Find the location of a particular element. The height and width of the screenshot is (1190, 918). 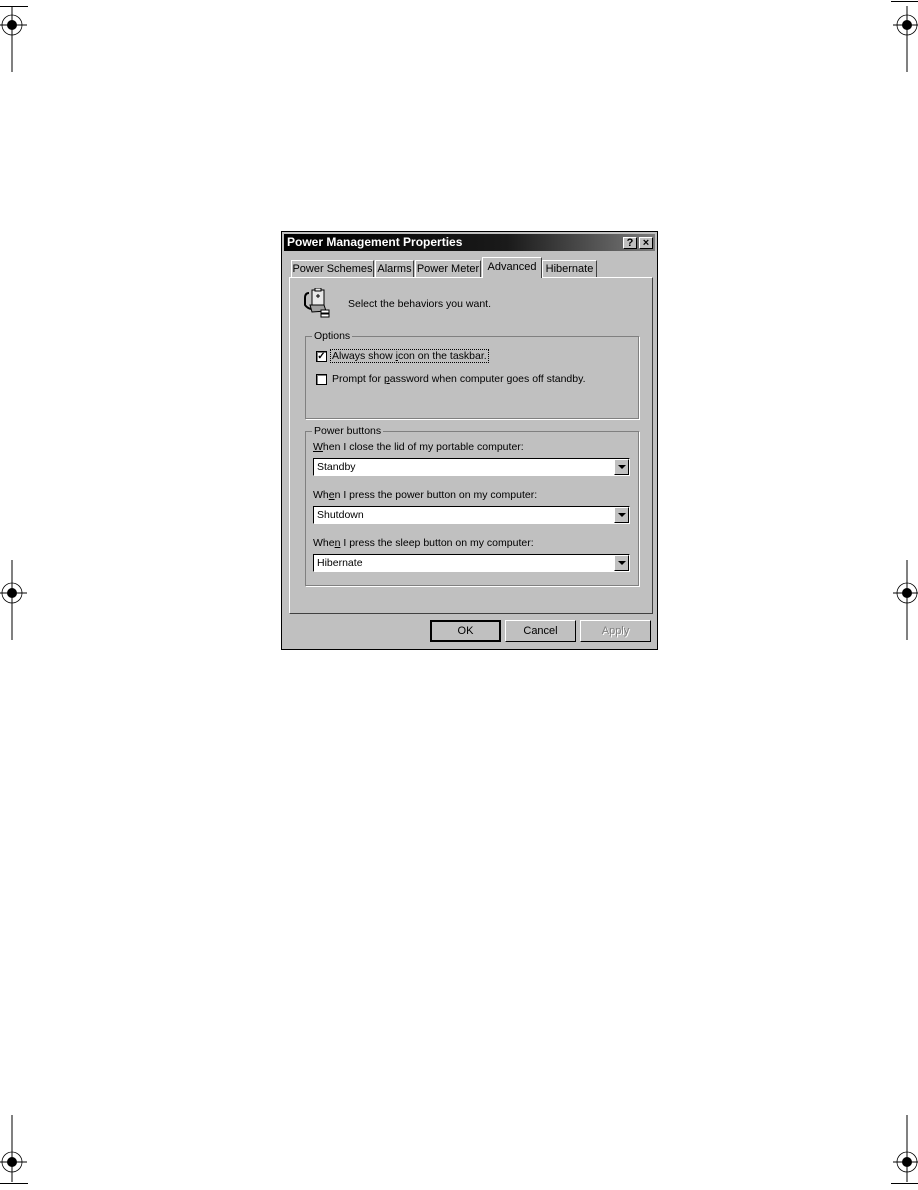

lid-close-value: Standby is located at coordinates (336, 467).